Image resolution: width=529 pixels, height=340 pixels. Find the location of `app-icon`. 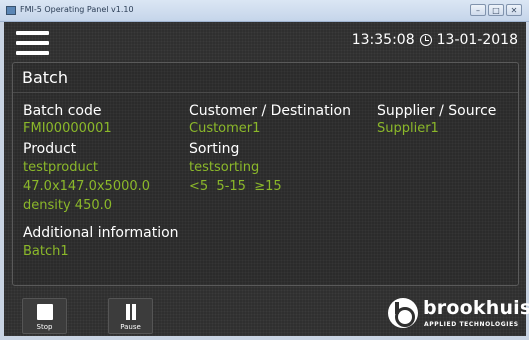

app-icon is located at coordinates (11, 10).